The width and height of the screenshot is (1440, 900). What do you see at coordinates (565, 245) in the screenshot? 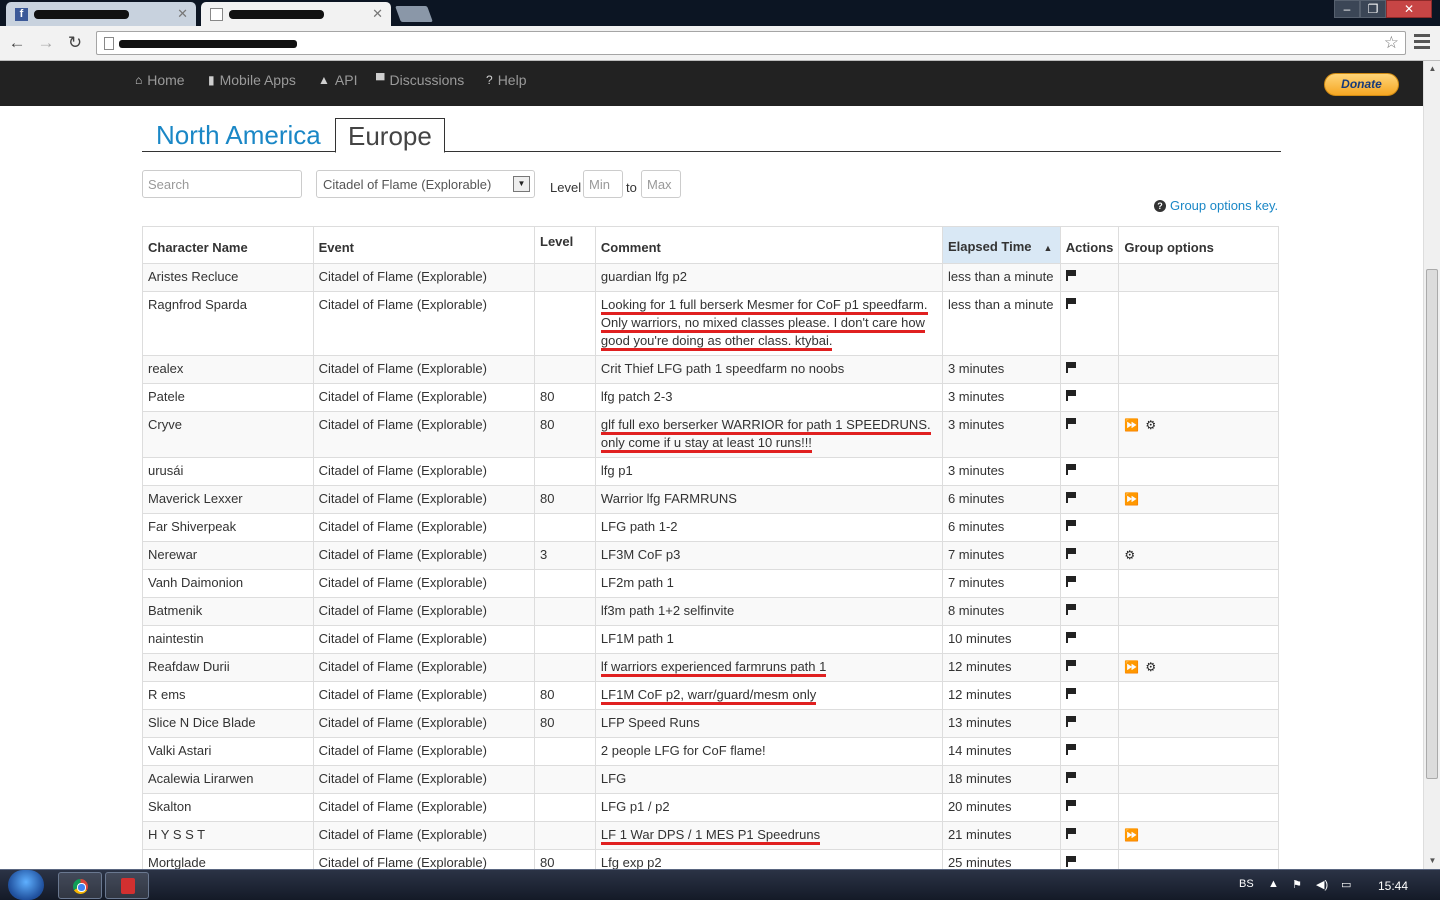
I see `header-level: Level` at bounding box center [565, 245].